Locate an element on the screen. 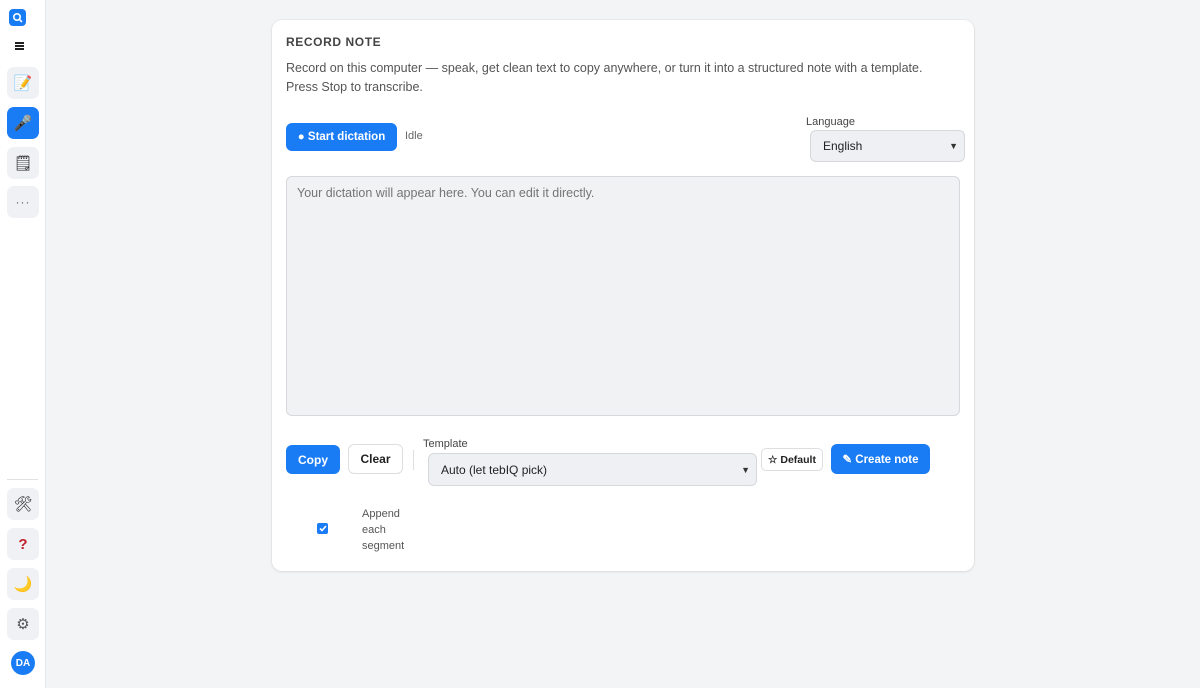 This screenshot has height=688, width=1200. question-icon: ? is located at coordinates (23, 544).